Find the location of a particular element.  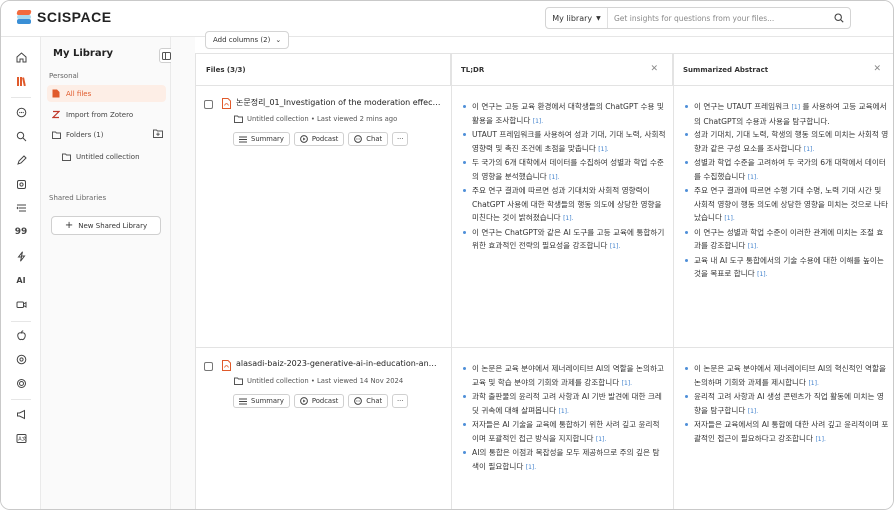

svg-text: 文 is located at coordinates (23, 438).